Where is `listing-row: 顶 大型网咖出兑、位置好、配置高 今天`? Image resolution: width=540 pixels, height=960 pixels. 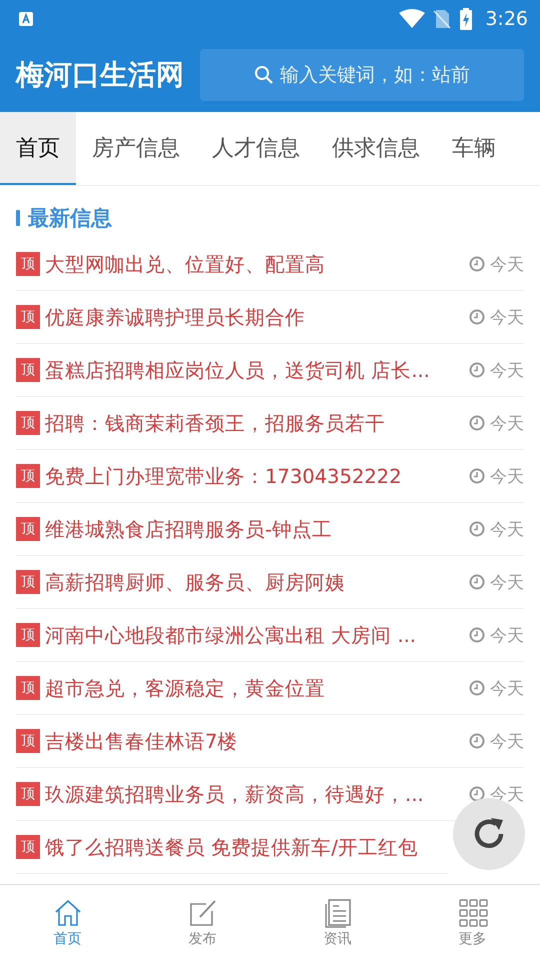 listing-row: 顶 大型网咖出兑、位置好、配置高 今天 is located at coordinates (270, 264).